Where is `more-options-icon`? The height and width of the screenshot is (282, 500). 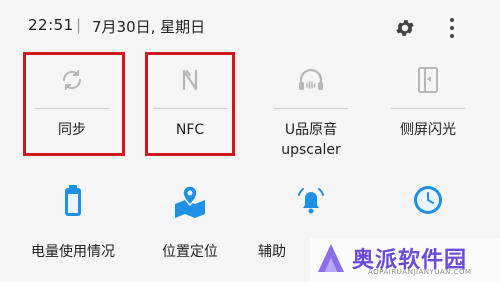
more-options-icon is located at coordinates (452, 28).